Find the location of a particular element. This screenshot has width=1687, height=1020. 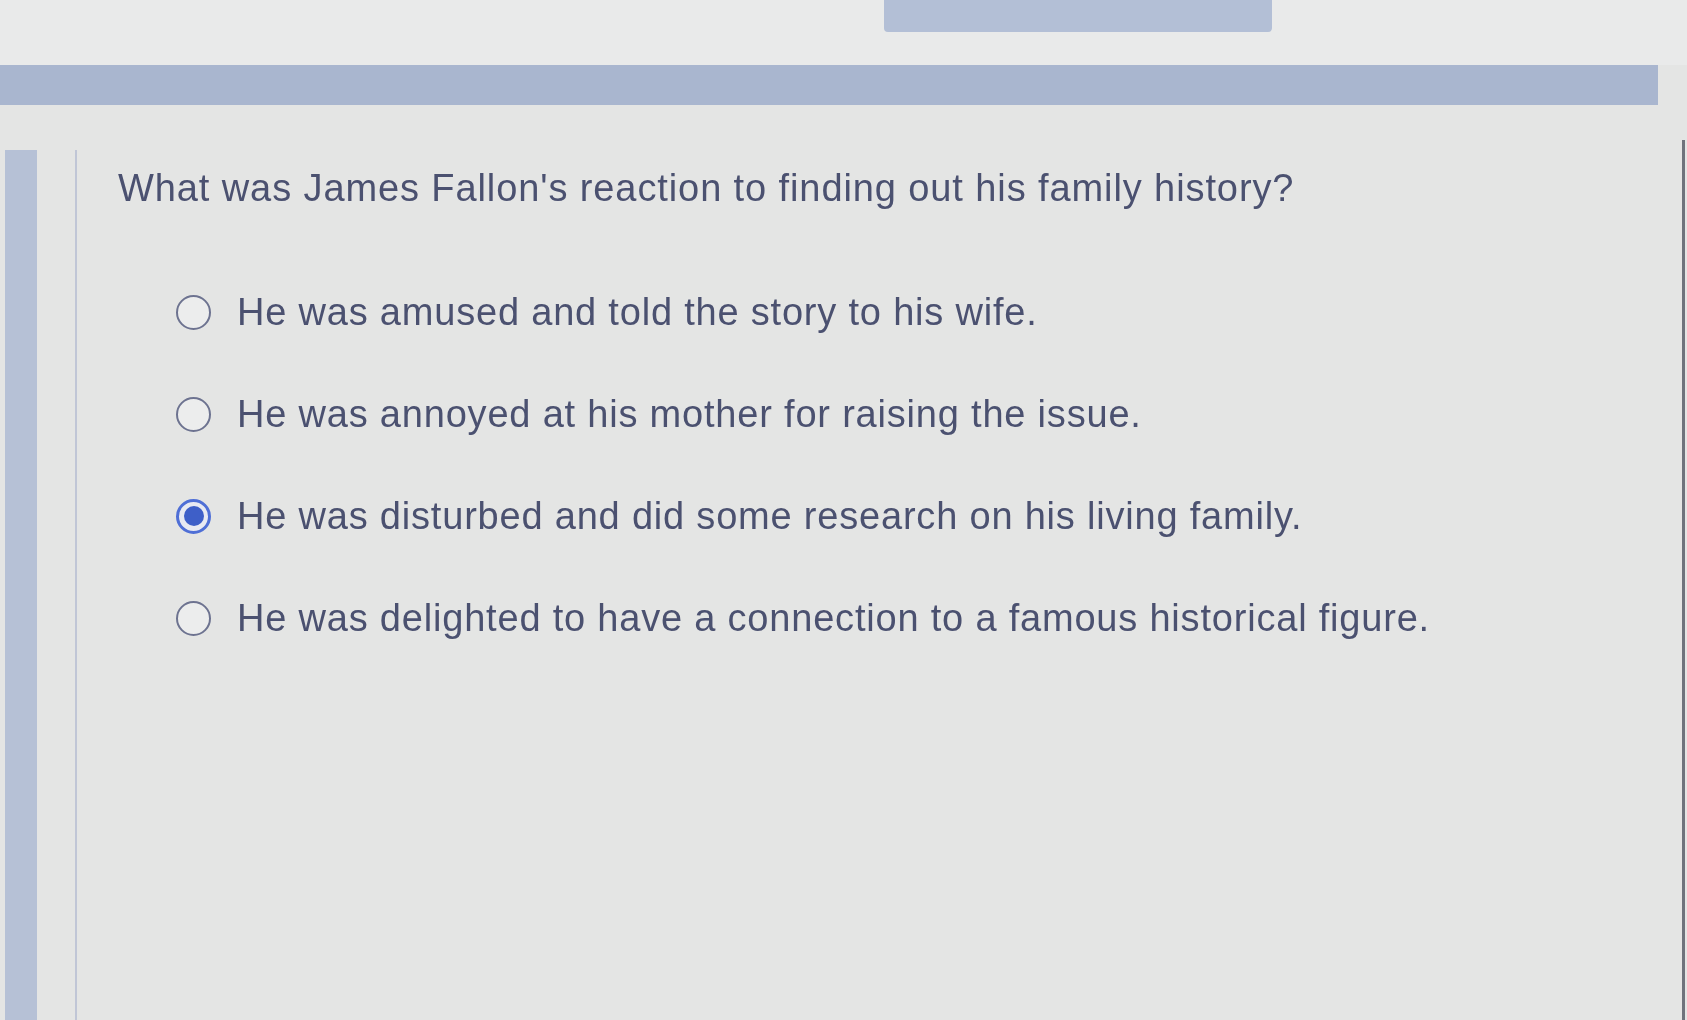

answer-option-text: He was delighted to have a connection to a famous historical figure. is located at coordinates (833, 618).